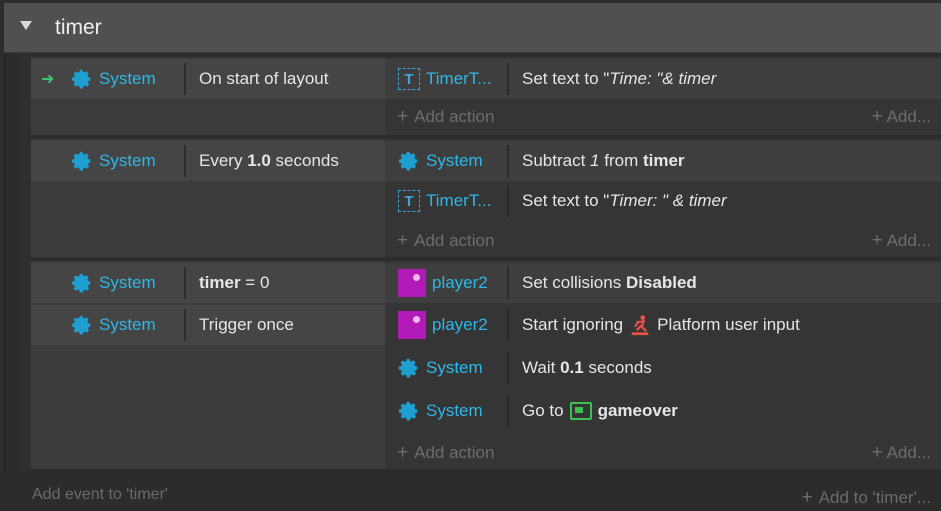  Describe the element at coordinates (541, 367) in the screenshot. I see `action-text-part: Wait` at that location.